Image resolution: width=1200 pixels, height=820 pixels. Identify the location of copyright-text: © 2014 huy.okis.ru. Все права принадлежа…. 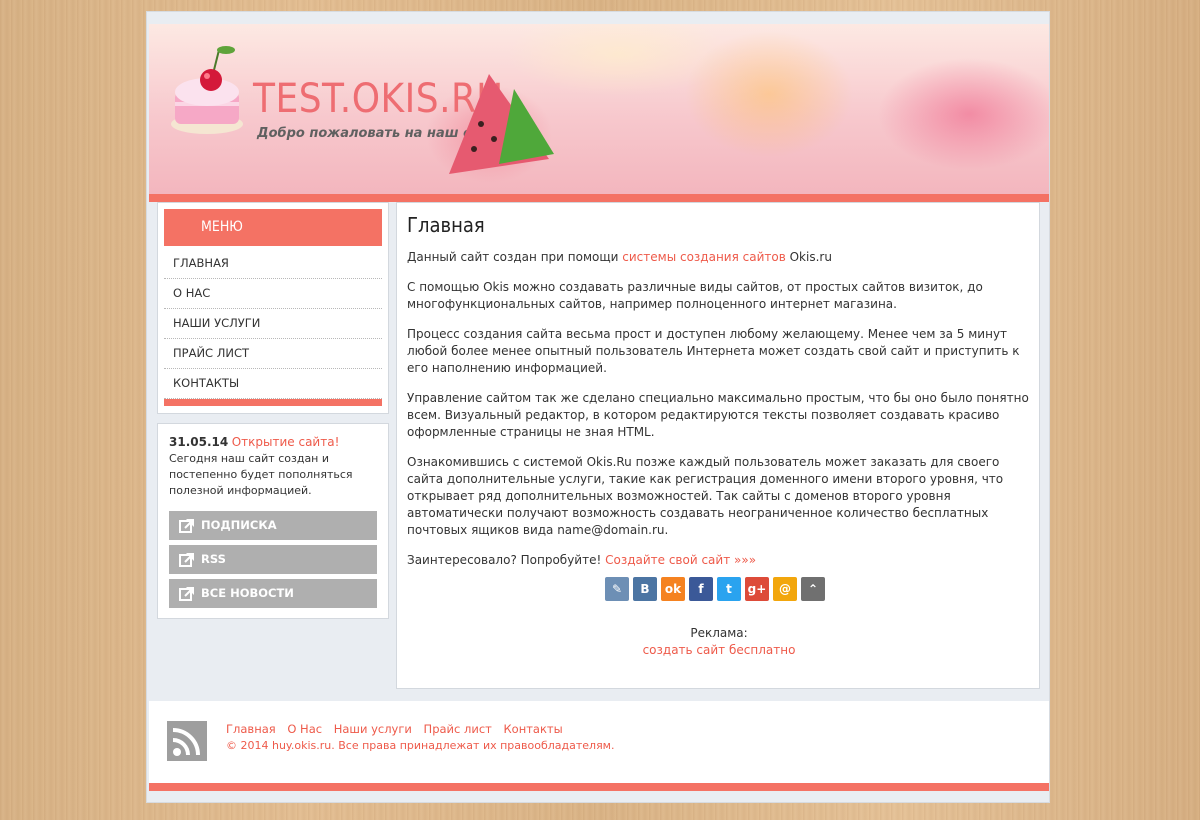
(420, 745).